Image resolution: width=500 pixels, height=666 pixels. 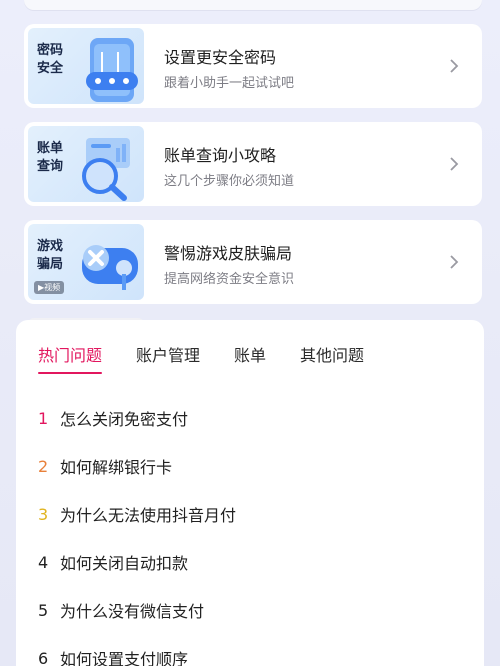 I want to click on question-text: 如何关闭自动扣款, so click(x=124, y=563).